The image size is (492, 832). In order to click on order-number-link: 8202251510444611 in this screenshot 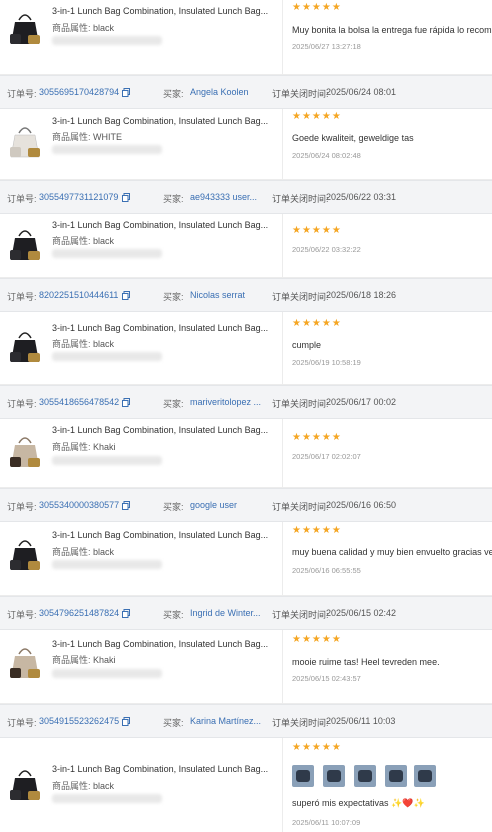, I will do `click(78, 295)`.